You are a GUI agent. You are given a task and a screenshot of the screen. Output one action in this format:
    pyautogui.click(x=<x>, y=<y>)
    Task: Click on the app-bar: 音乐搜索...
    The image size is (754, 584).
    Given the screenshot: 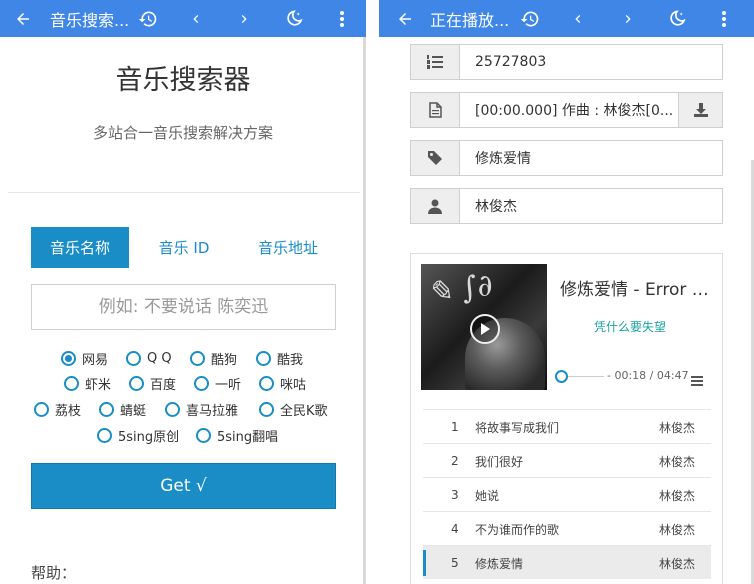 What is the action you would take?
    pyautogui.click(x=183, y=18)
    